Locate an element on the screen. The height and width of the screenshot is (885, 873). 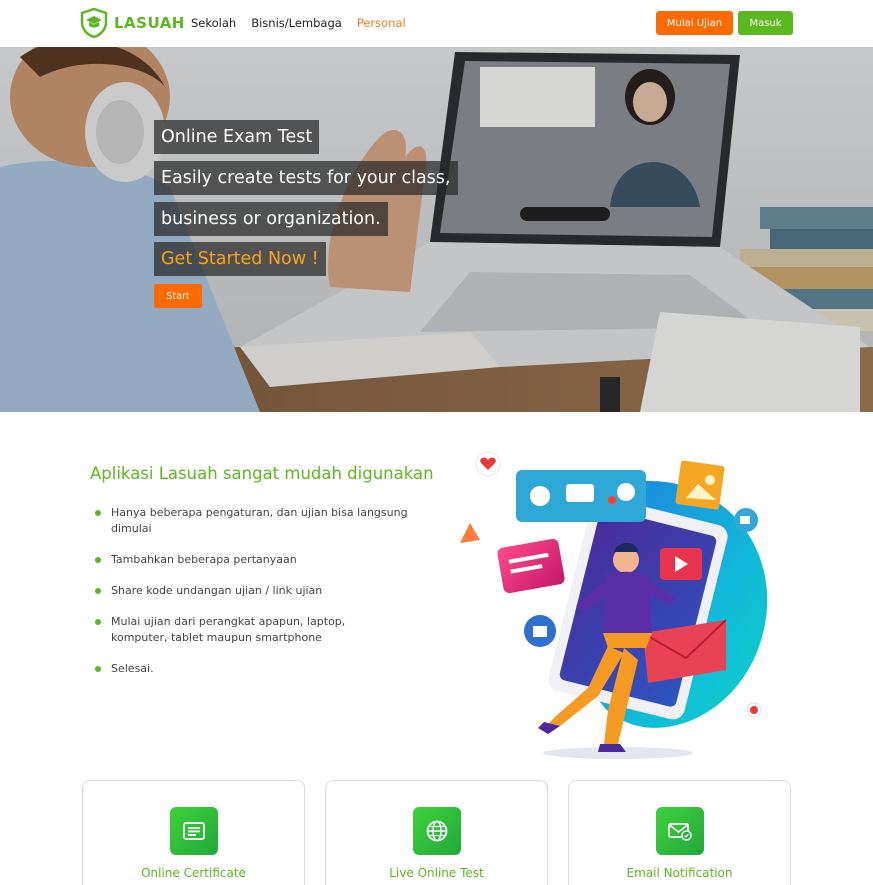
shield-cap-icon is located at coordinates (94, 23).